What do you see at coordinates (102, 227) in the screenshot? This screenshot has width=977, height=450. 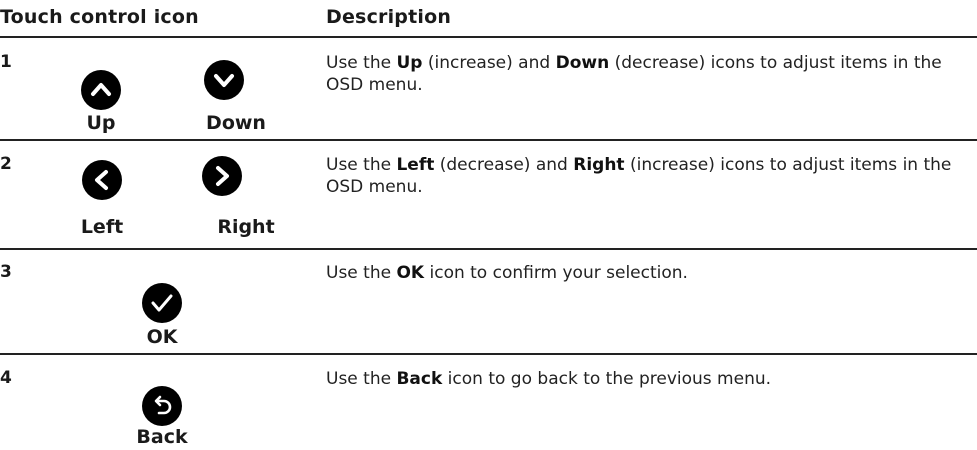 I see `left-label: Left` at bounding box center [102, 227].